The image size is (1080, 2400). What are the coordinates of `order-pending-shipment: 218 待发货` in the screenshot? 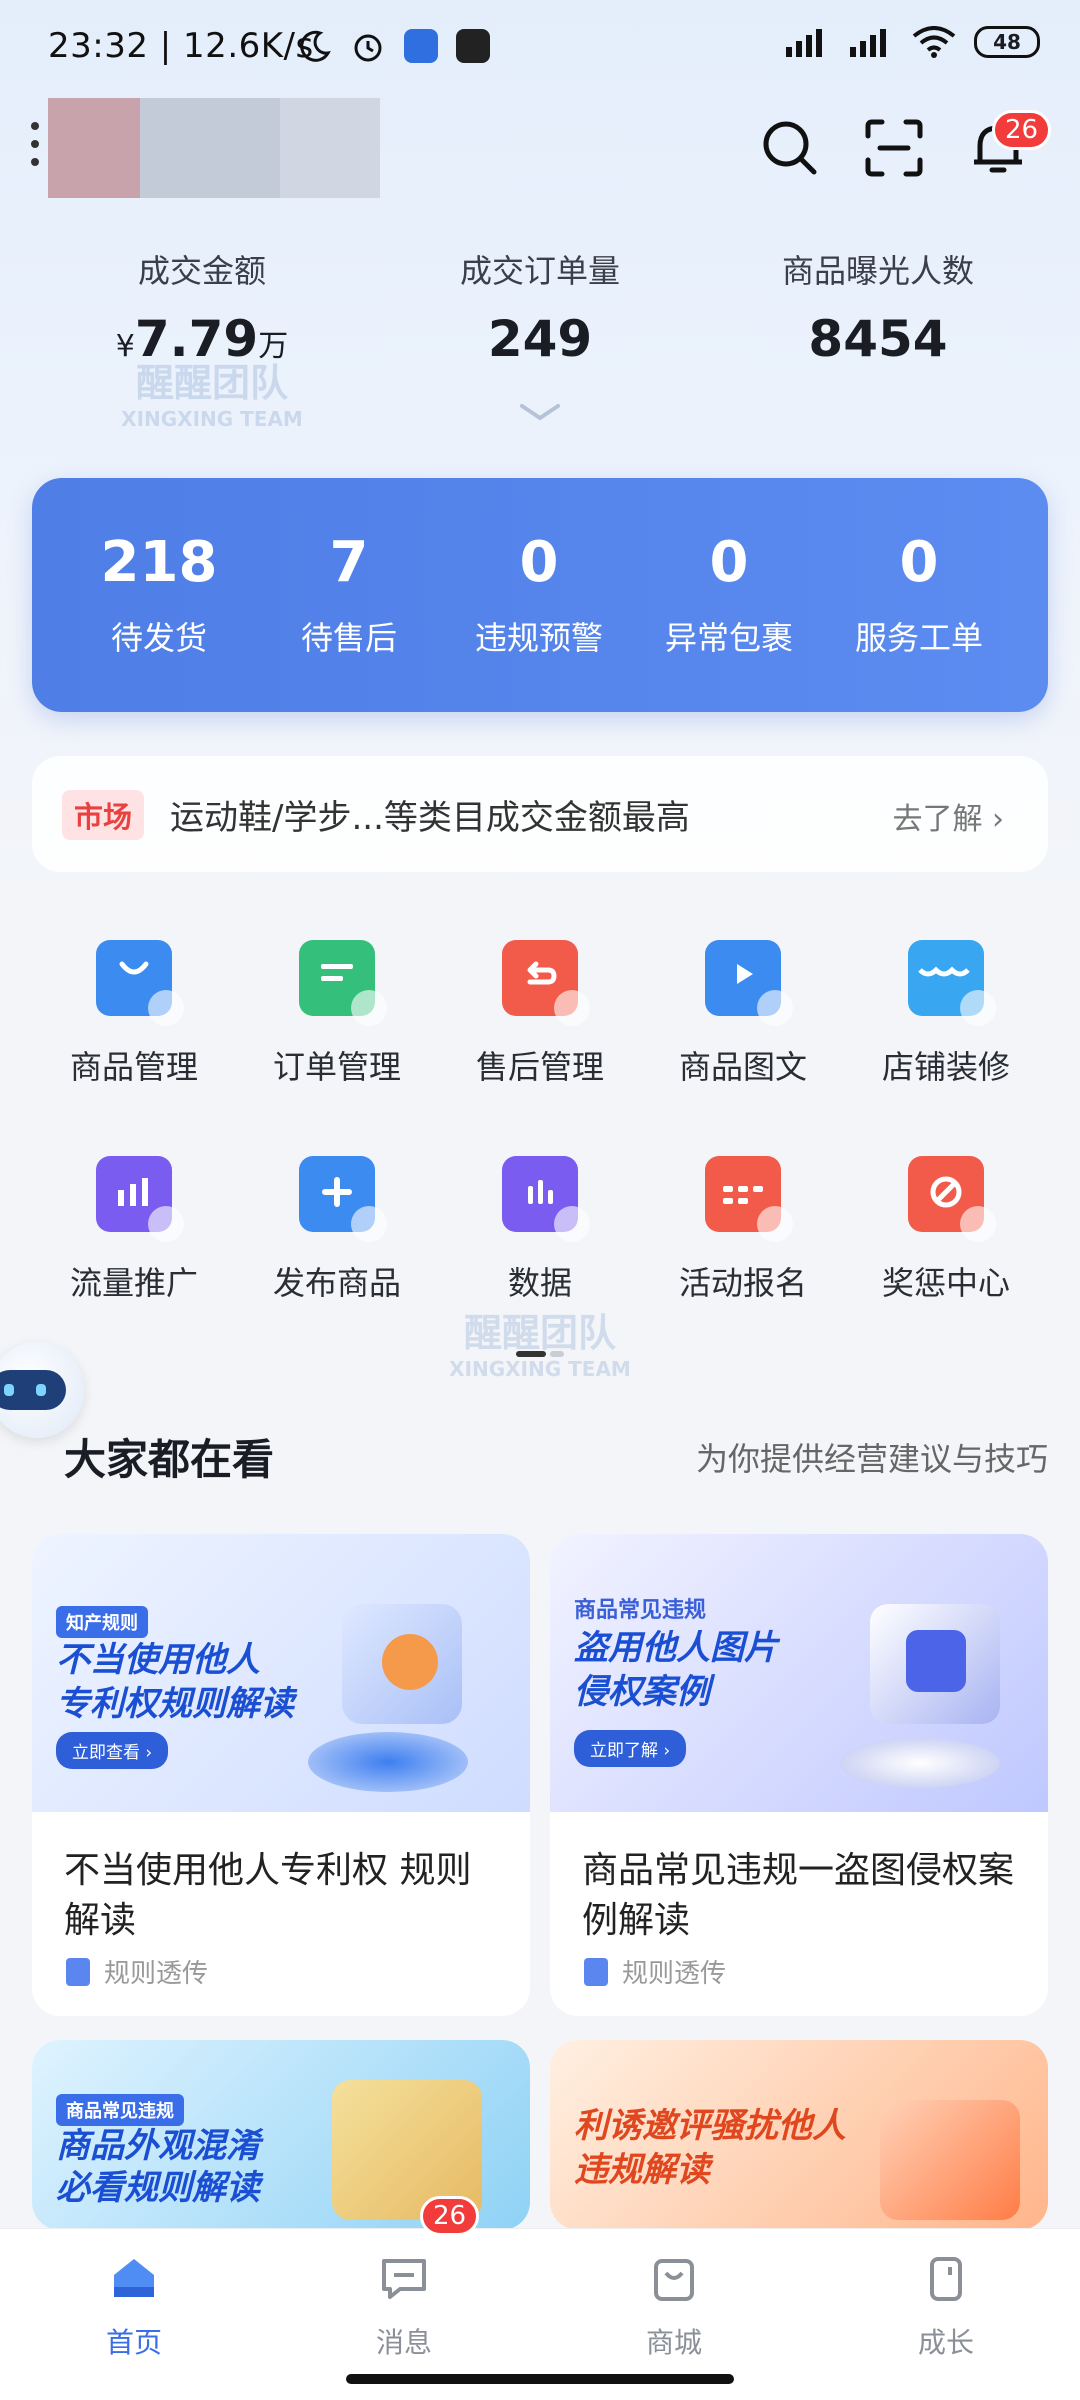 It's located at (159, 594).